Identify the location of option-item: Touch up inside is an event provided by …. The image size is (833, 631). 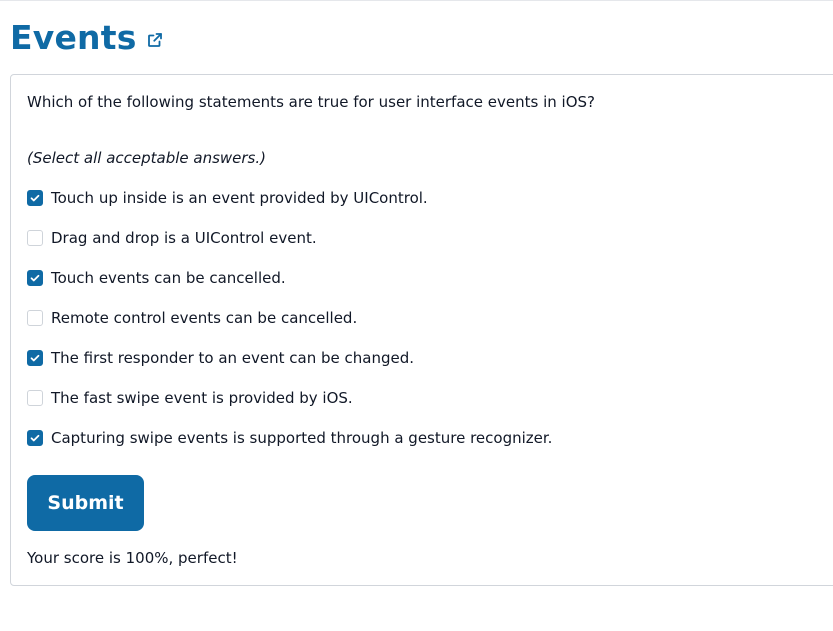
(289, 198).